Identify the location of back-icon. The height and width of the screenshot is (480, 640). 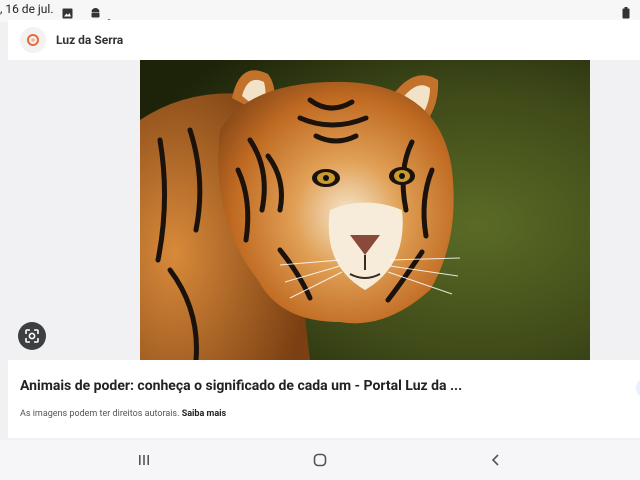
(495, 460).